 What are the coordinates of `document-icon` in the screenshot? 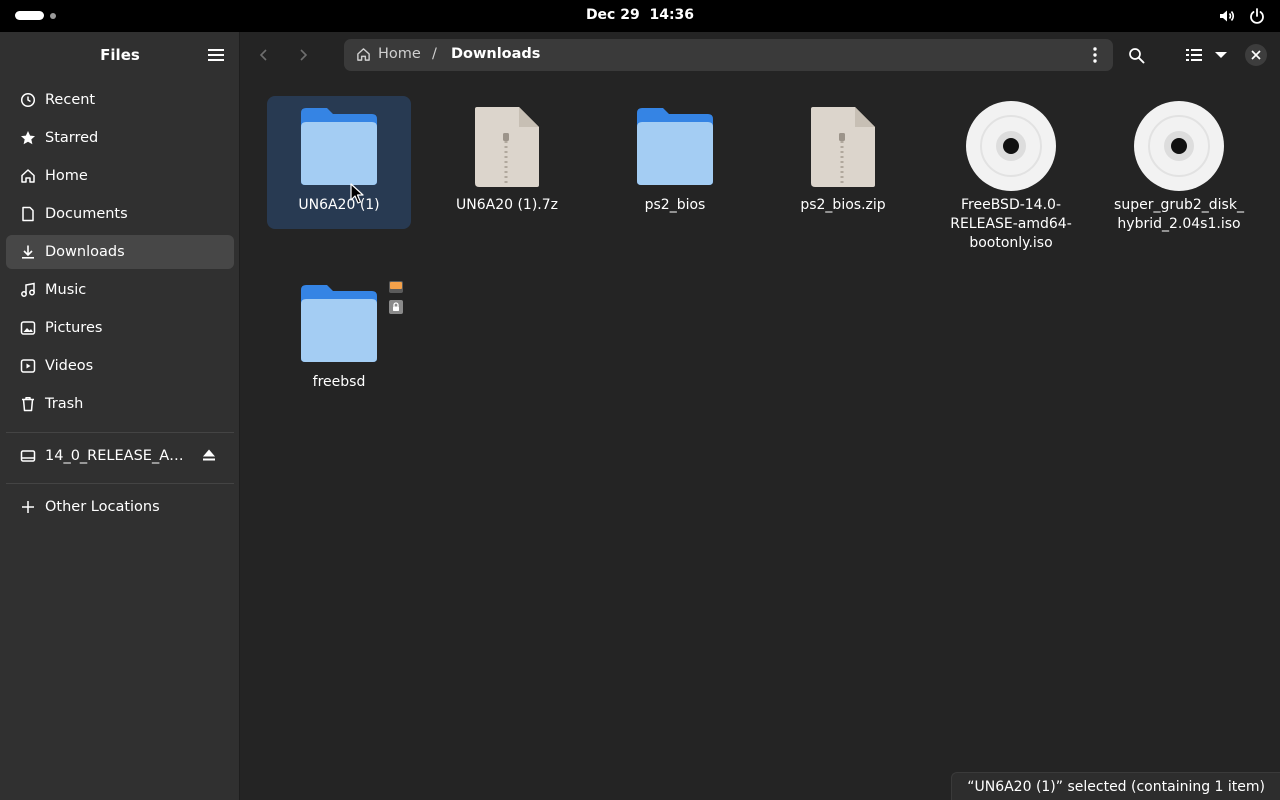 It's located at (28, 214).